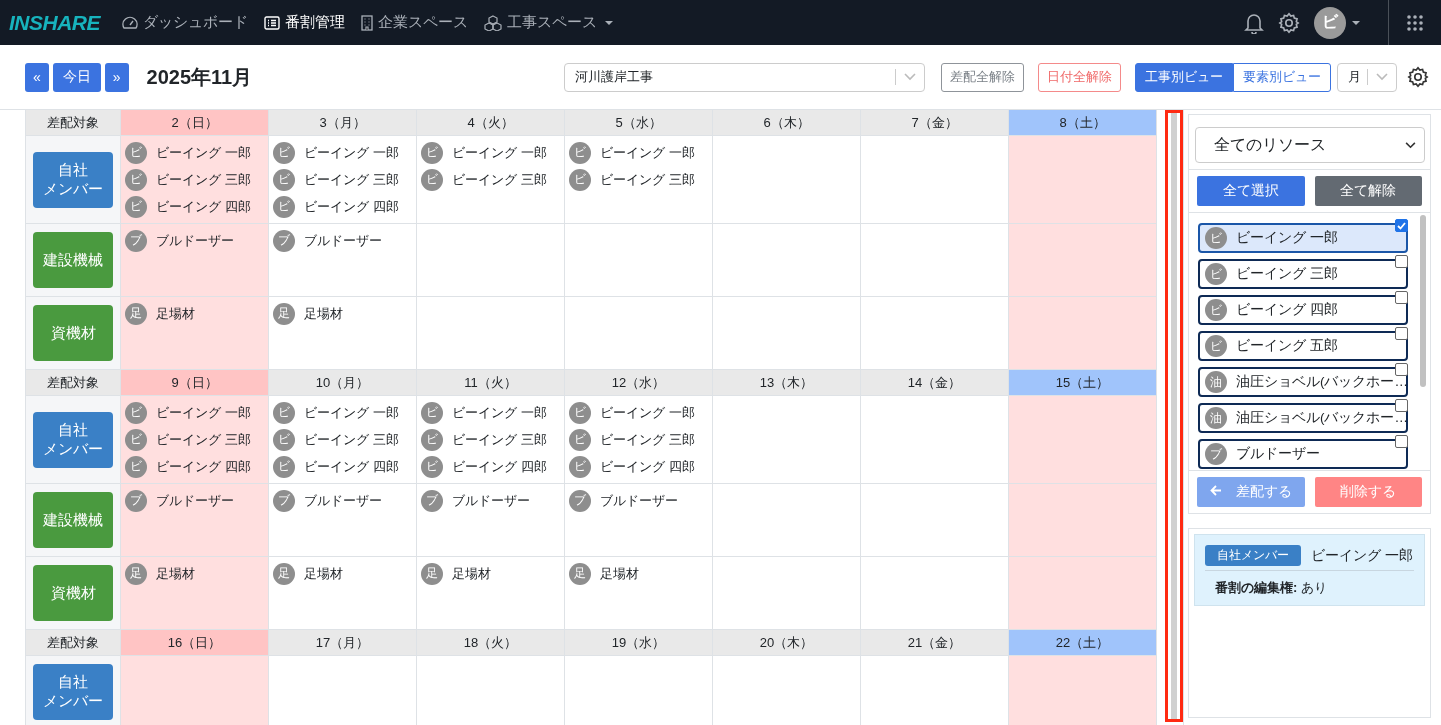 This screenshot has height=725, width=1441. I want to click on permission-text: 番割の編集権: あり, so click(1271, 588).